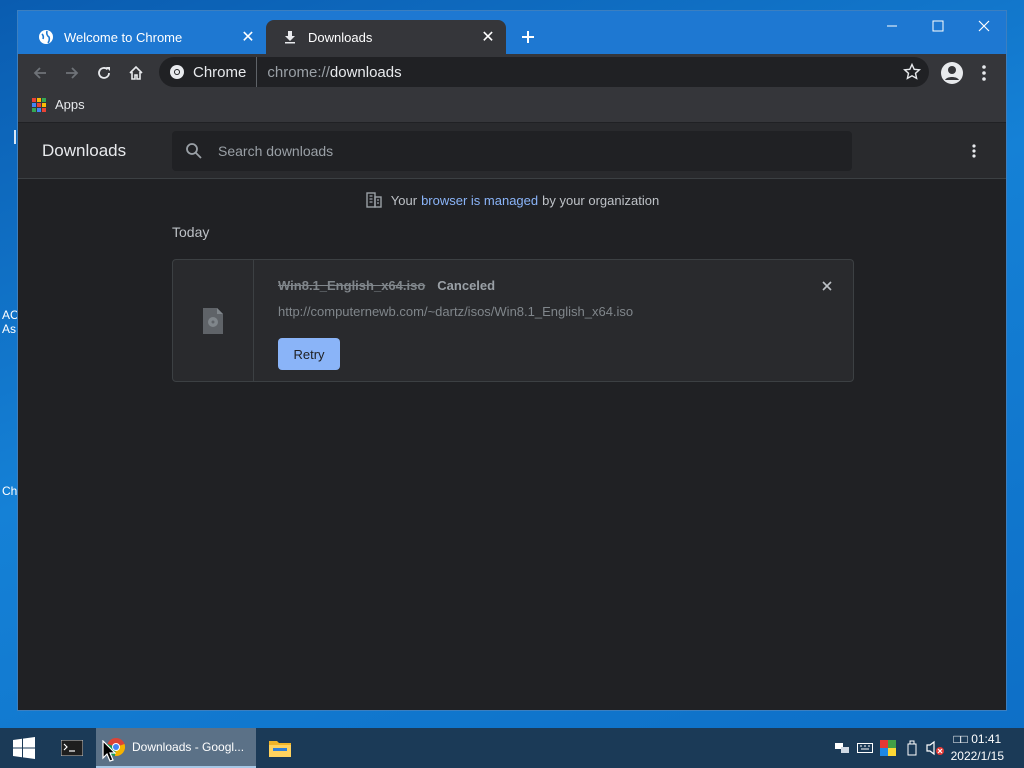 This screenshot has width=1024, height=768. What do you see at coordinates (865, 748) in the screenshot?
I see `keyboard-icon` at bounding box center [865, 748].